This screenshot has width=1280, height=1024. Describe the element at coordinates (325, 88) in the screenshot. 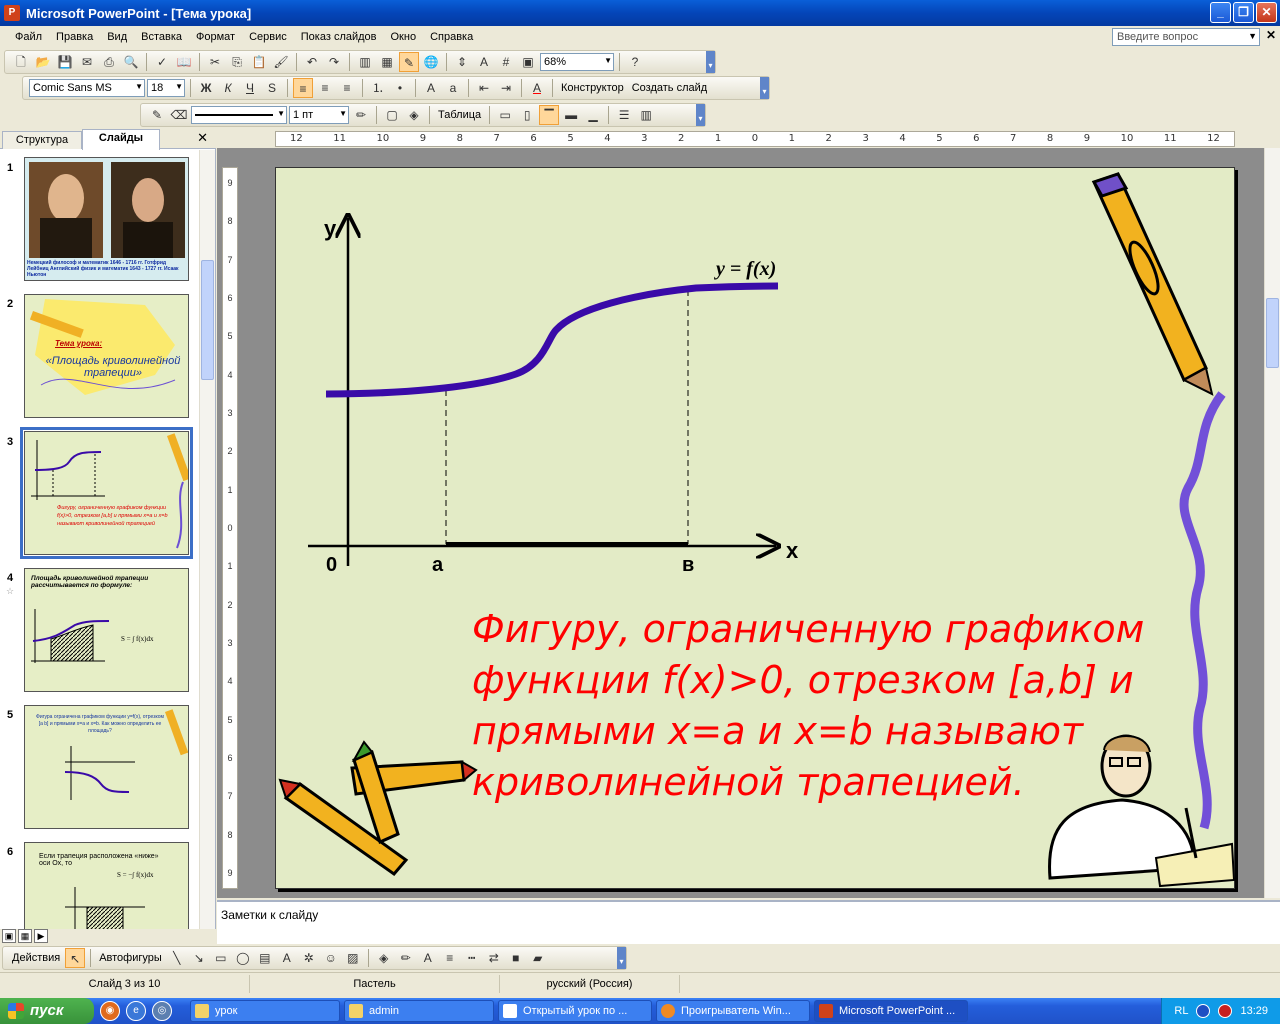

I see `align-center-icon: ≡` at that location.